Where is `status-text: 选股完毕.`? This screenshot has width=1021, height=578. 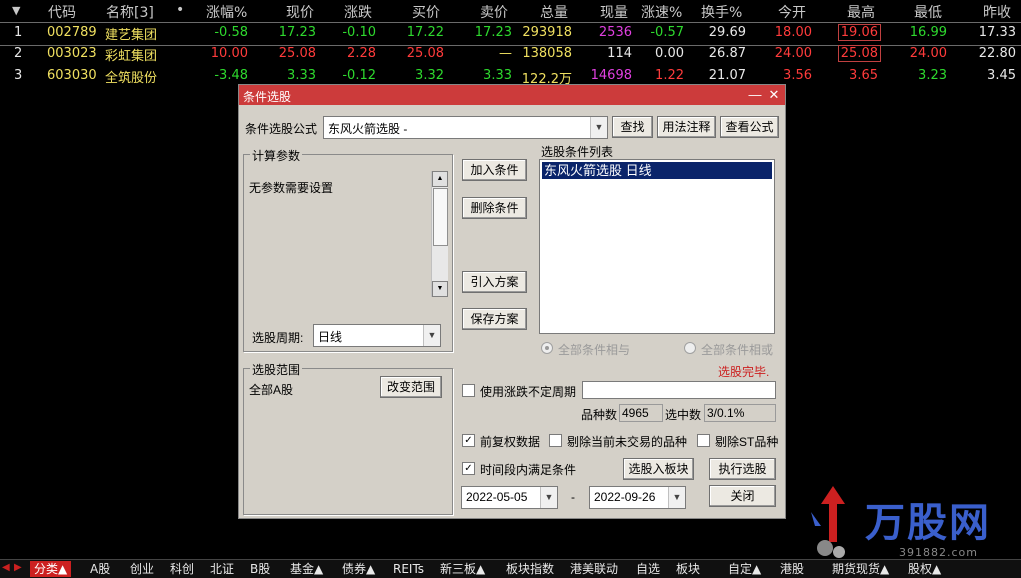
status-text: 选股完毕. is located at coordinates (744, 372).